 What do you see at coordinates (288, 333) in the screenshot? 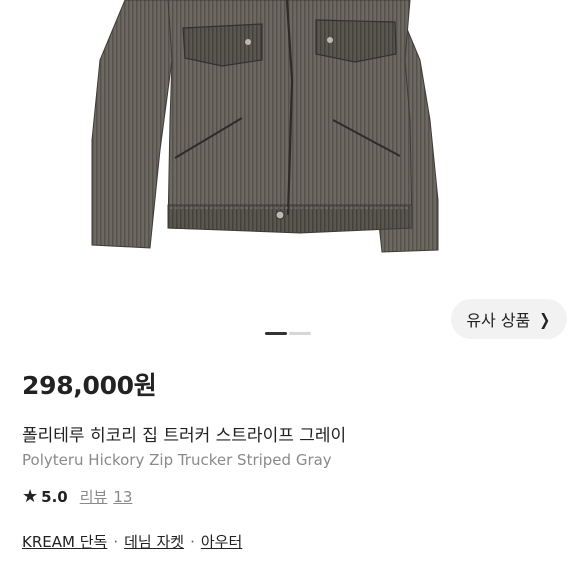
I see `carousel-indicator` at bounding box center [288, 333].